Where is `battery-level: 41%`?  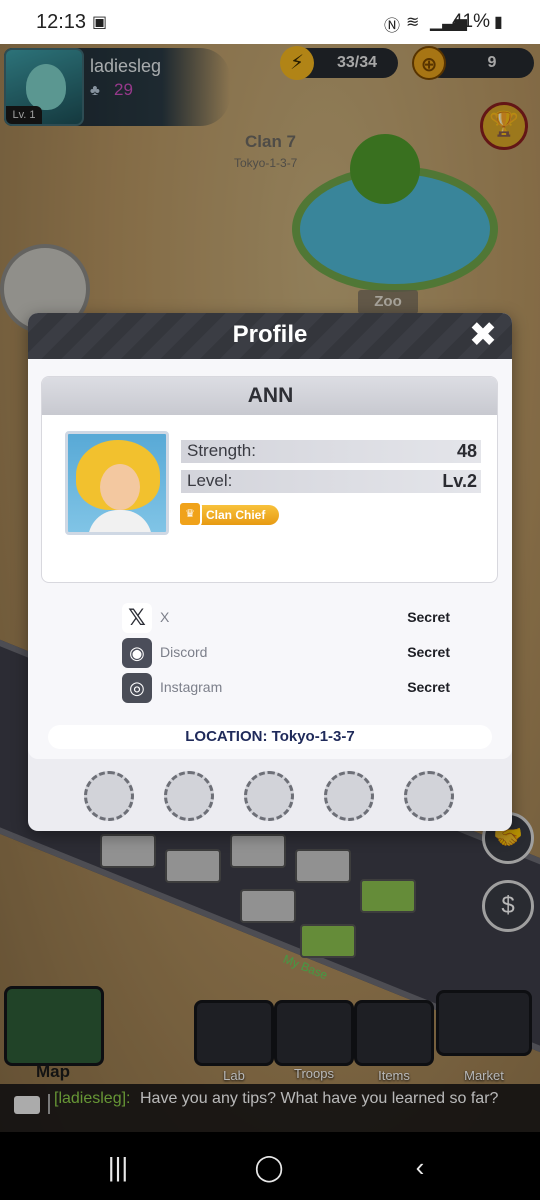
battery-level: 41% is located at coordinates (470, 21).